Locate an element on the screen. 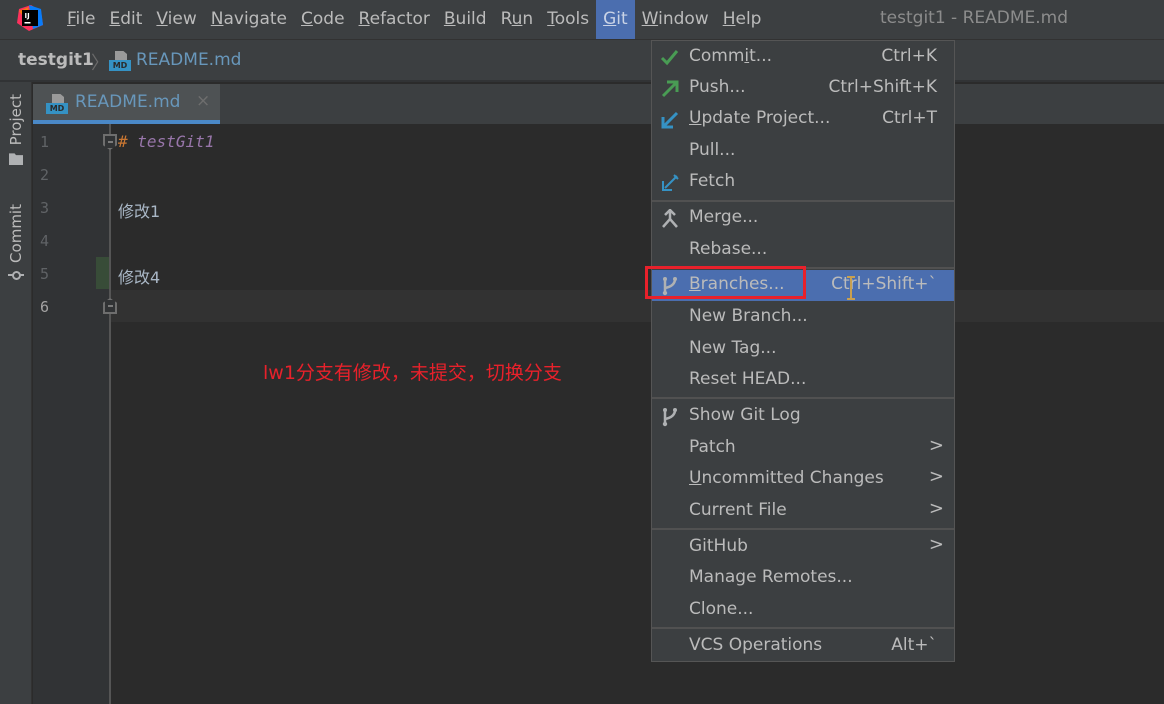  git-menu-update-project: Update Project... Ctrl+T is located at coordinates (803, 119).